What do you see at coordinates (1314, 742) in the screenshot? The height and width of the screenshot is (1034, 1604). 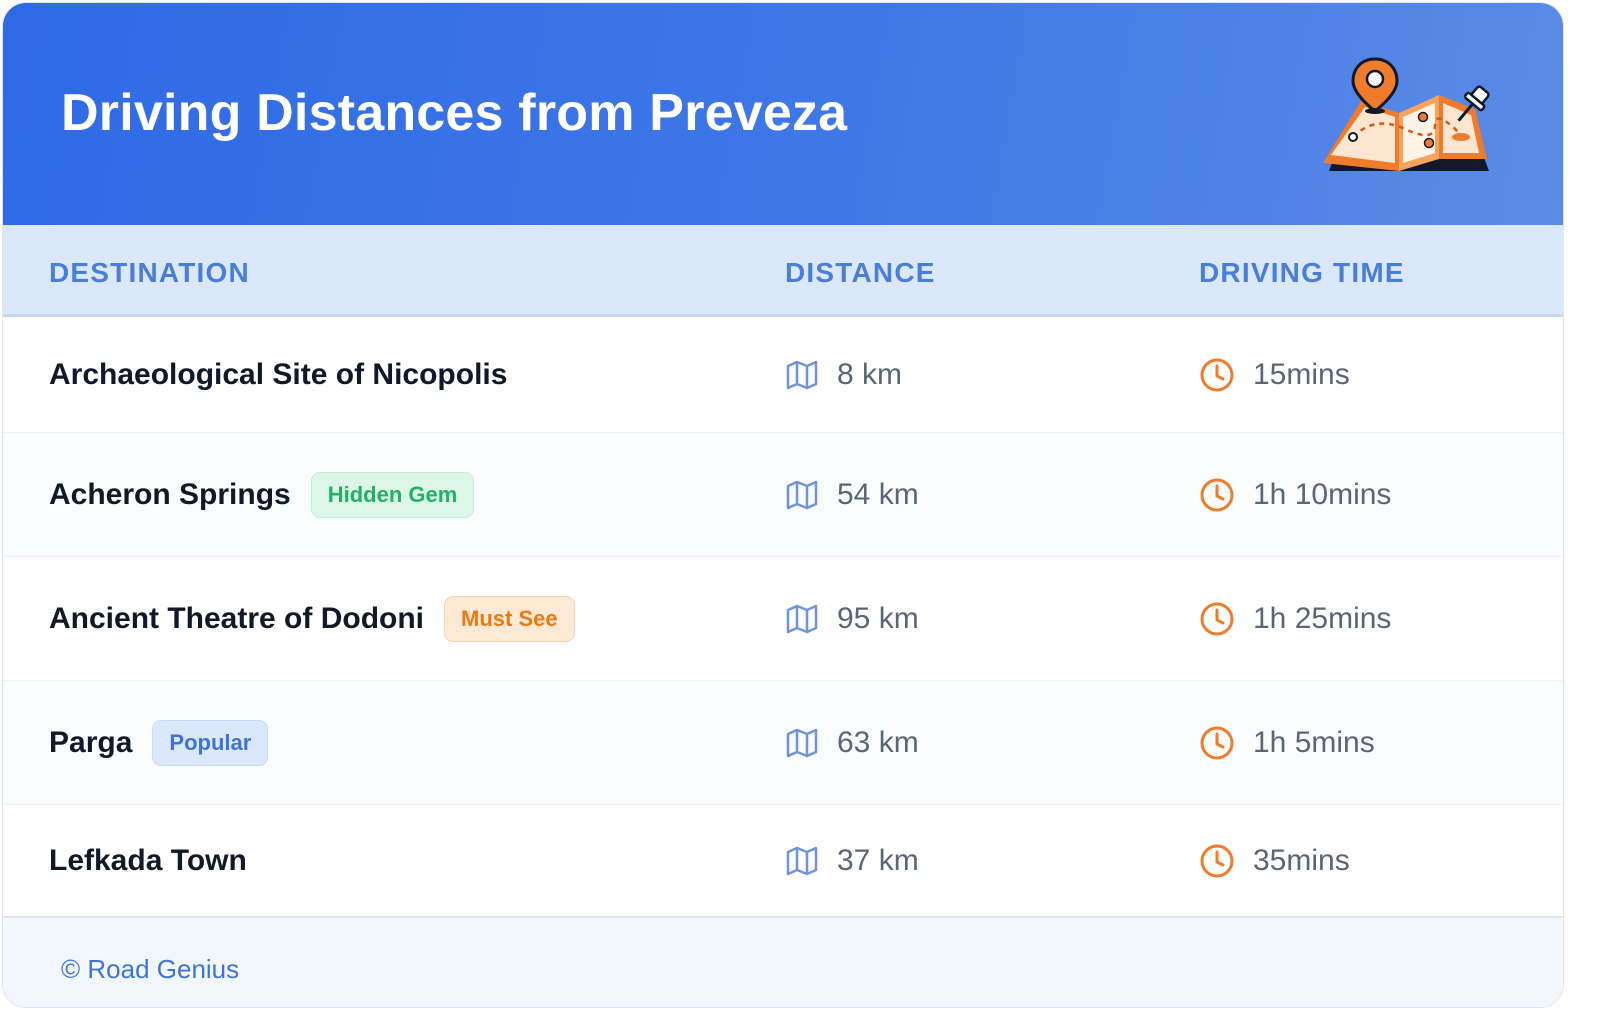 I see `driving-time-value: 1h 5mins` at bounding box center [1314, 742].